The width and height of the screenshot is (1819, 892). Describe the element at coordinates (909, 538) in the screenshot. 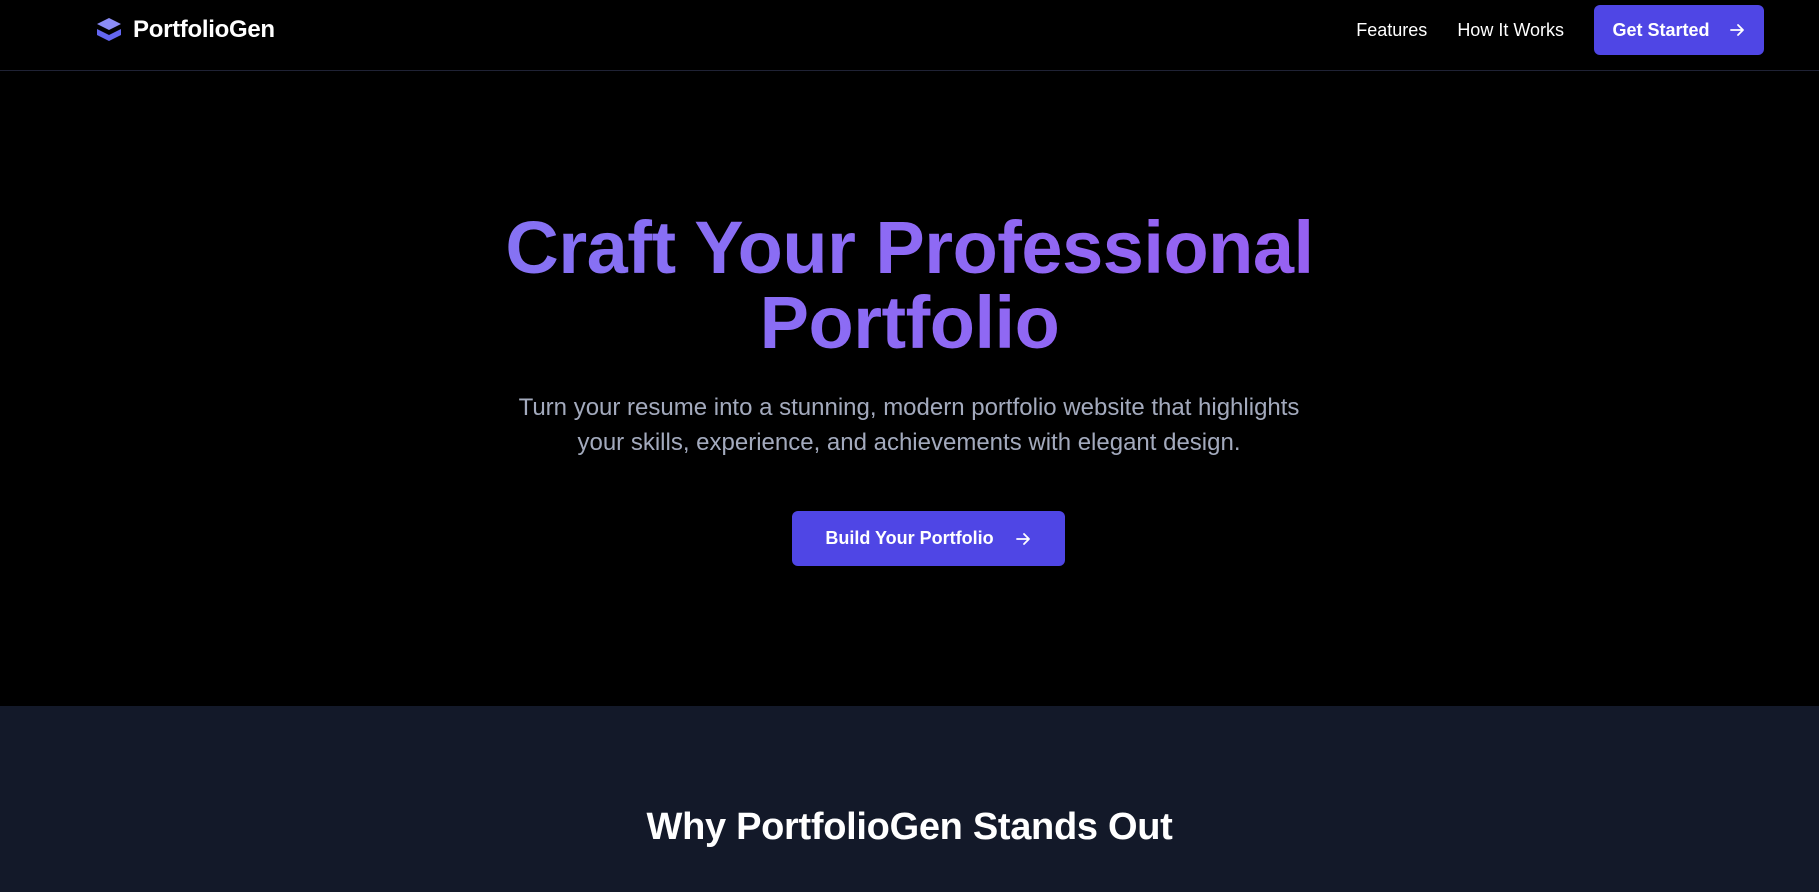

I see `build-portfolio-label: Build Your Portfolio` at that location.